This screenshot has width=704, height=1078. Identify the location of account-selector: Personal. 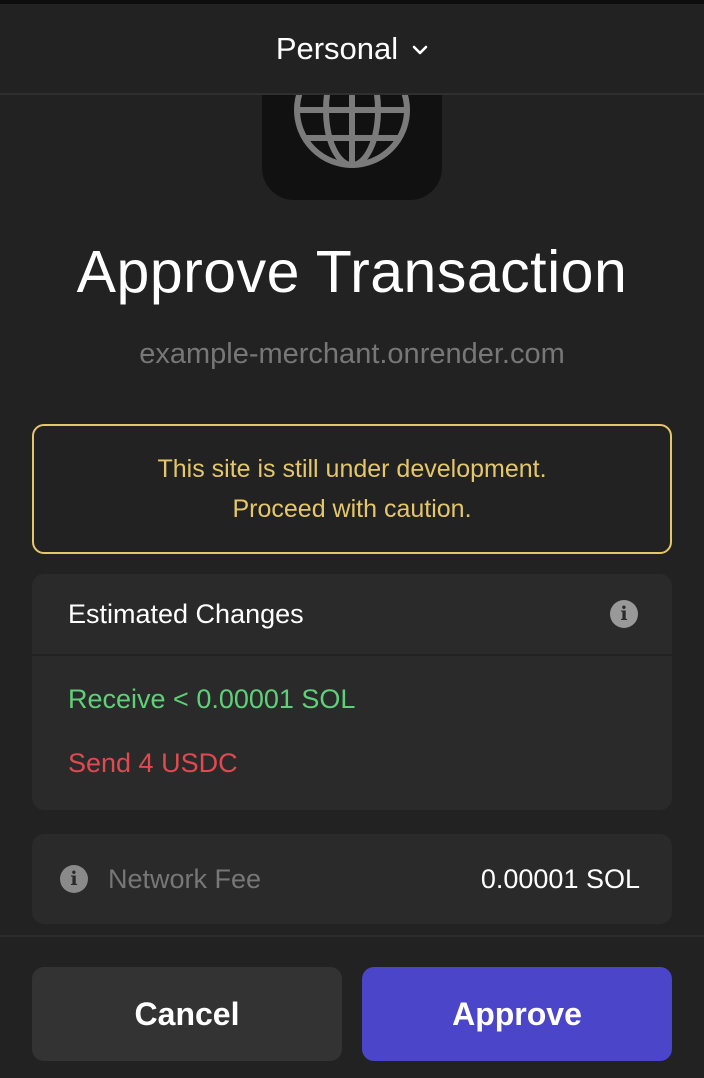
(352, 49).